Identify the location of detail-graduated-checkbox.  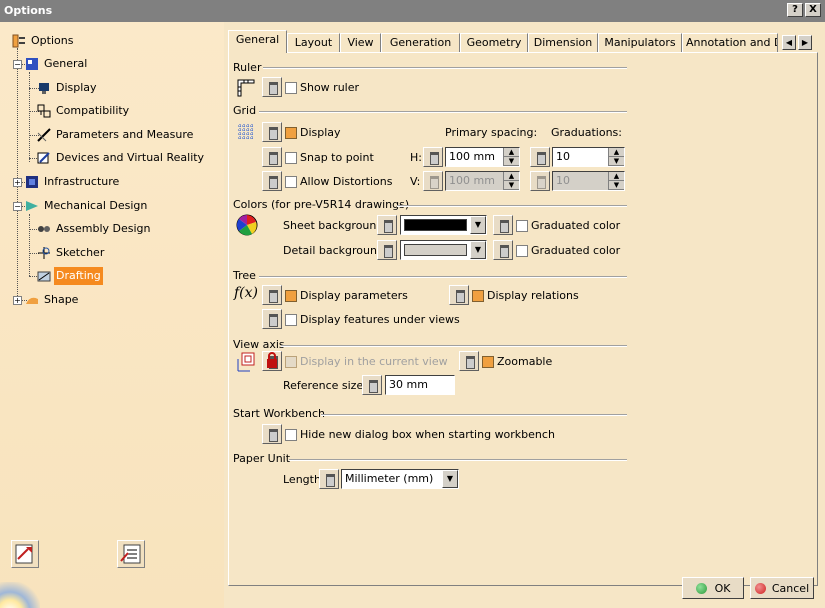
(522, 251).